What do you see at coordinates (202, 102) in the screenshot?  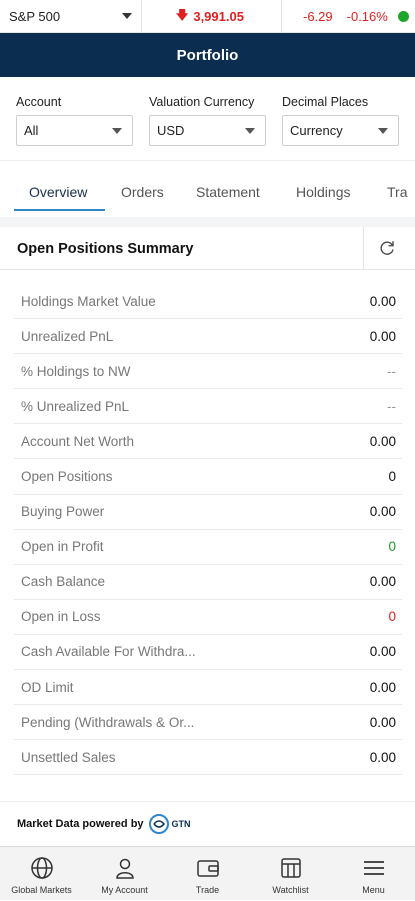 I see `currency-label: Valuation Currency` at bounding box center [202, 102].